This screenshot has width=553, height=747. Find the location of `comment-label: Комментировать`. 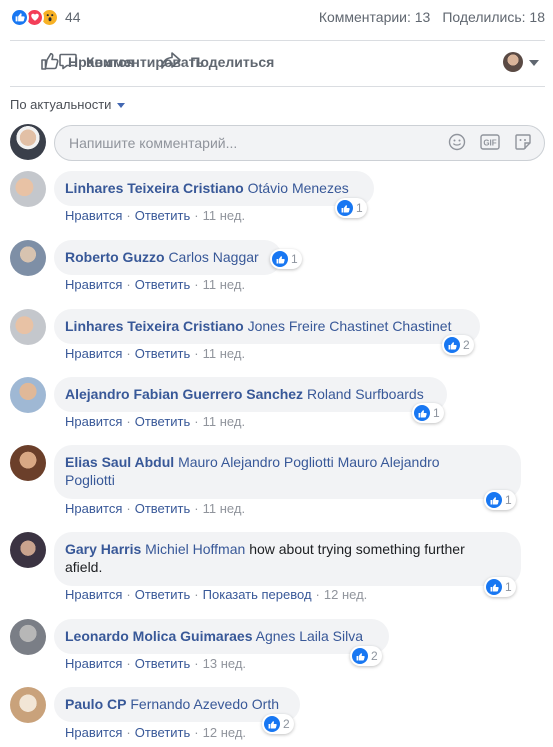

comment-label: Комментировать is located at coordinates (145, 62).